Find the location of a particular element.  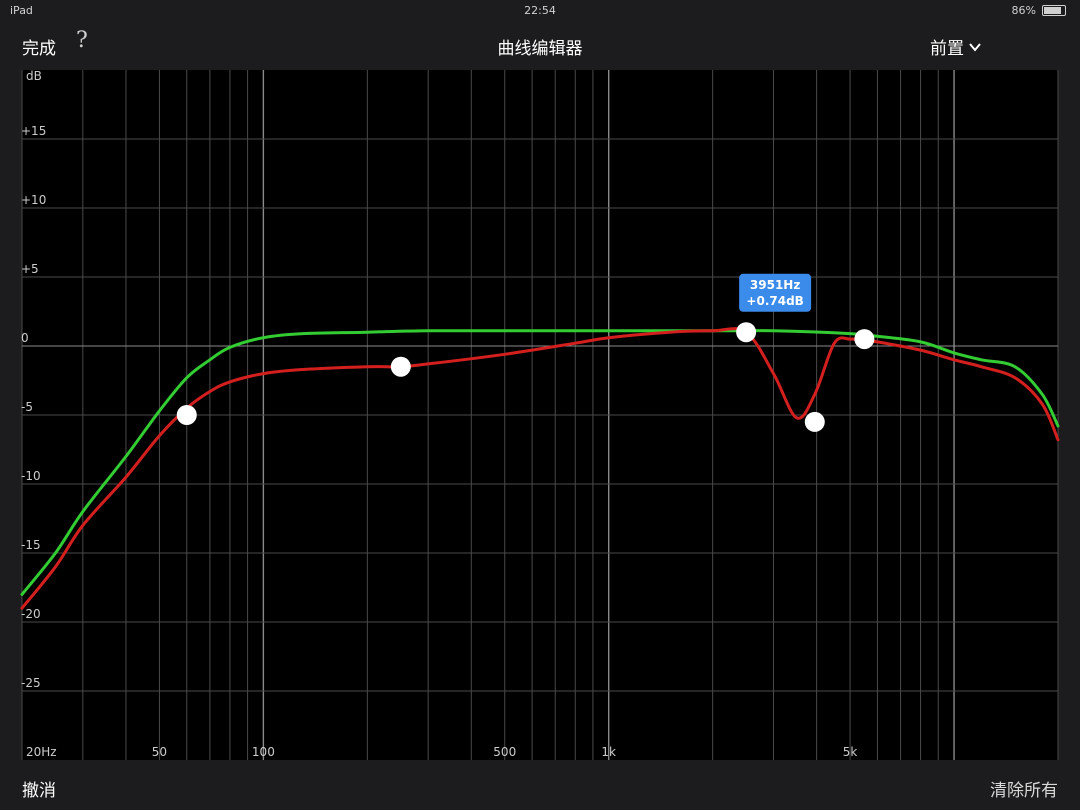

y-tick-label: -5 is located at coordinates (27, 407).